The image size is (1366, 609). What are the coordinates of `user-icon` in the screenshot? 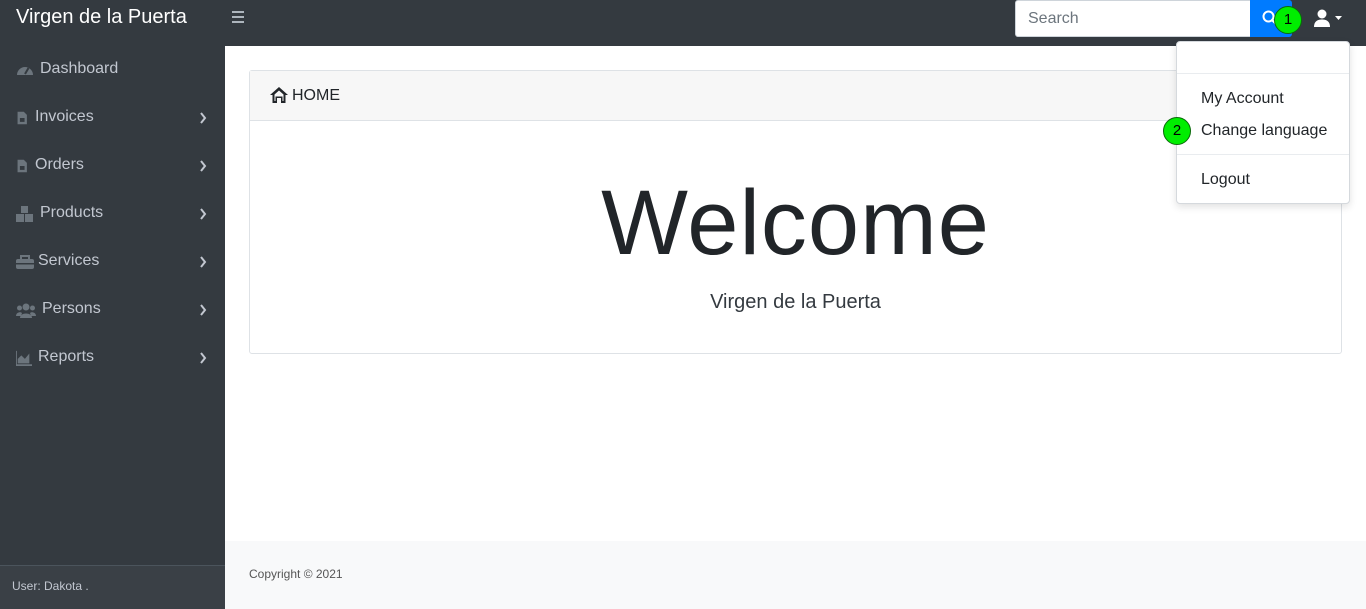 It's located at (1328, 18).